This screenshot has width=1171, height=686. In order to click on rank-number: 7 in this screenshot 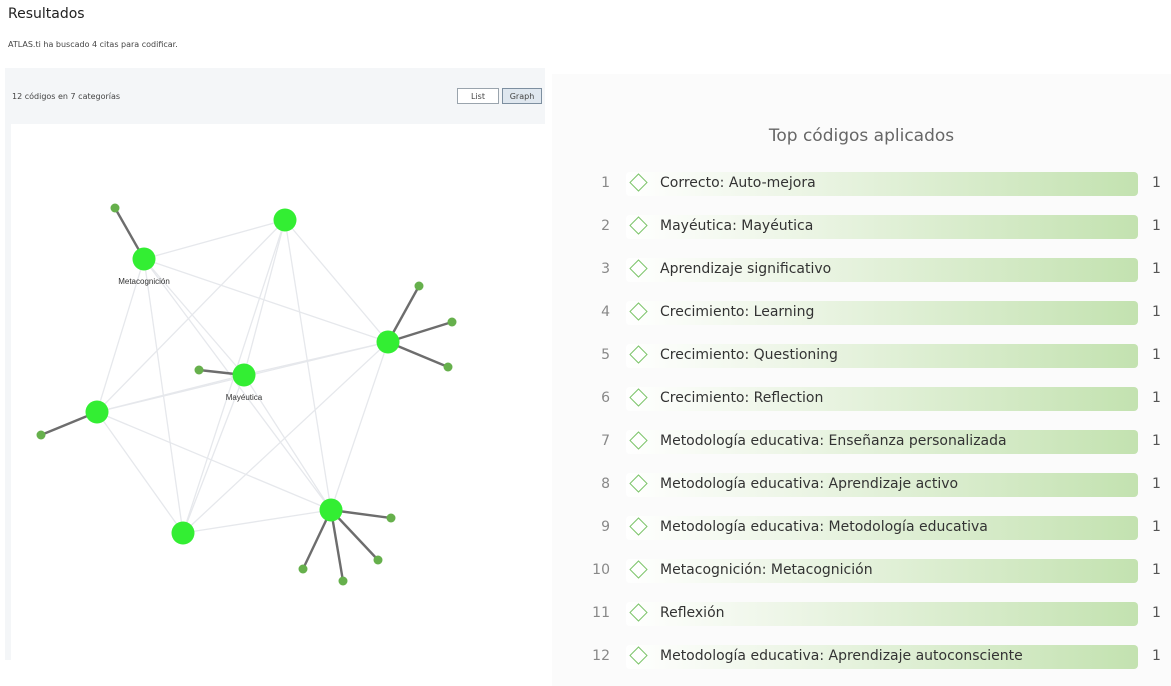, I will do `click(605, 441)`.